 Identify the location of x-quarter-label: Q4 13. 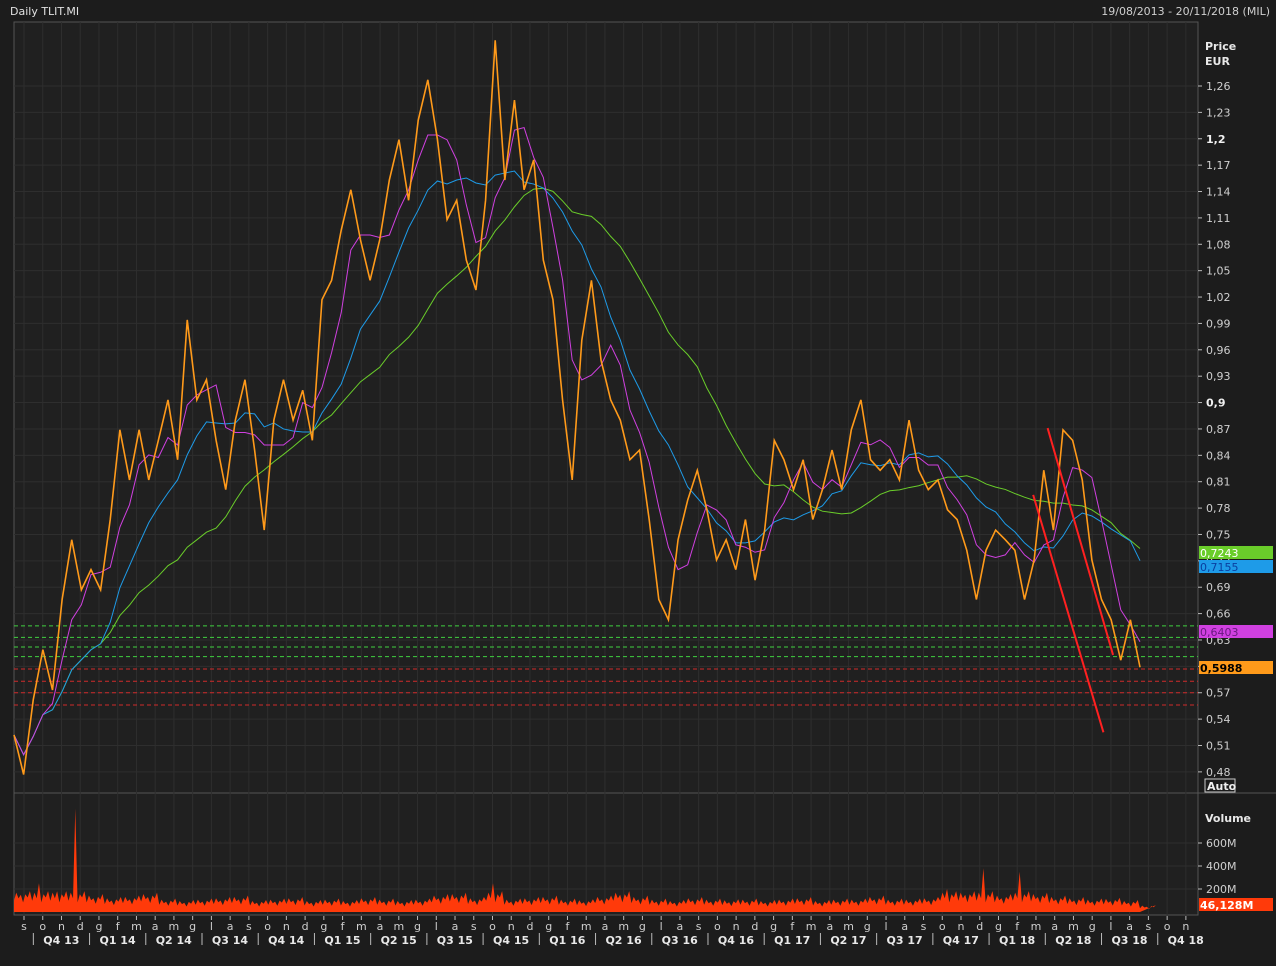
(61, 940).